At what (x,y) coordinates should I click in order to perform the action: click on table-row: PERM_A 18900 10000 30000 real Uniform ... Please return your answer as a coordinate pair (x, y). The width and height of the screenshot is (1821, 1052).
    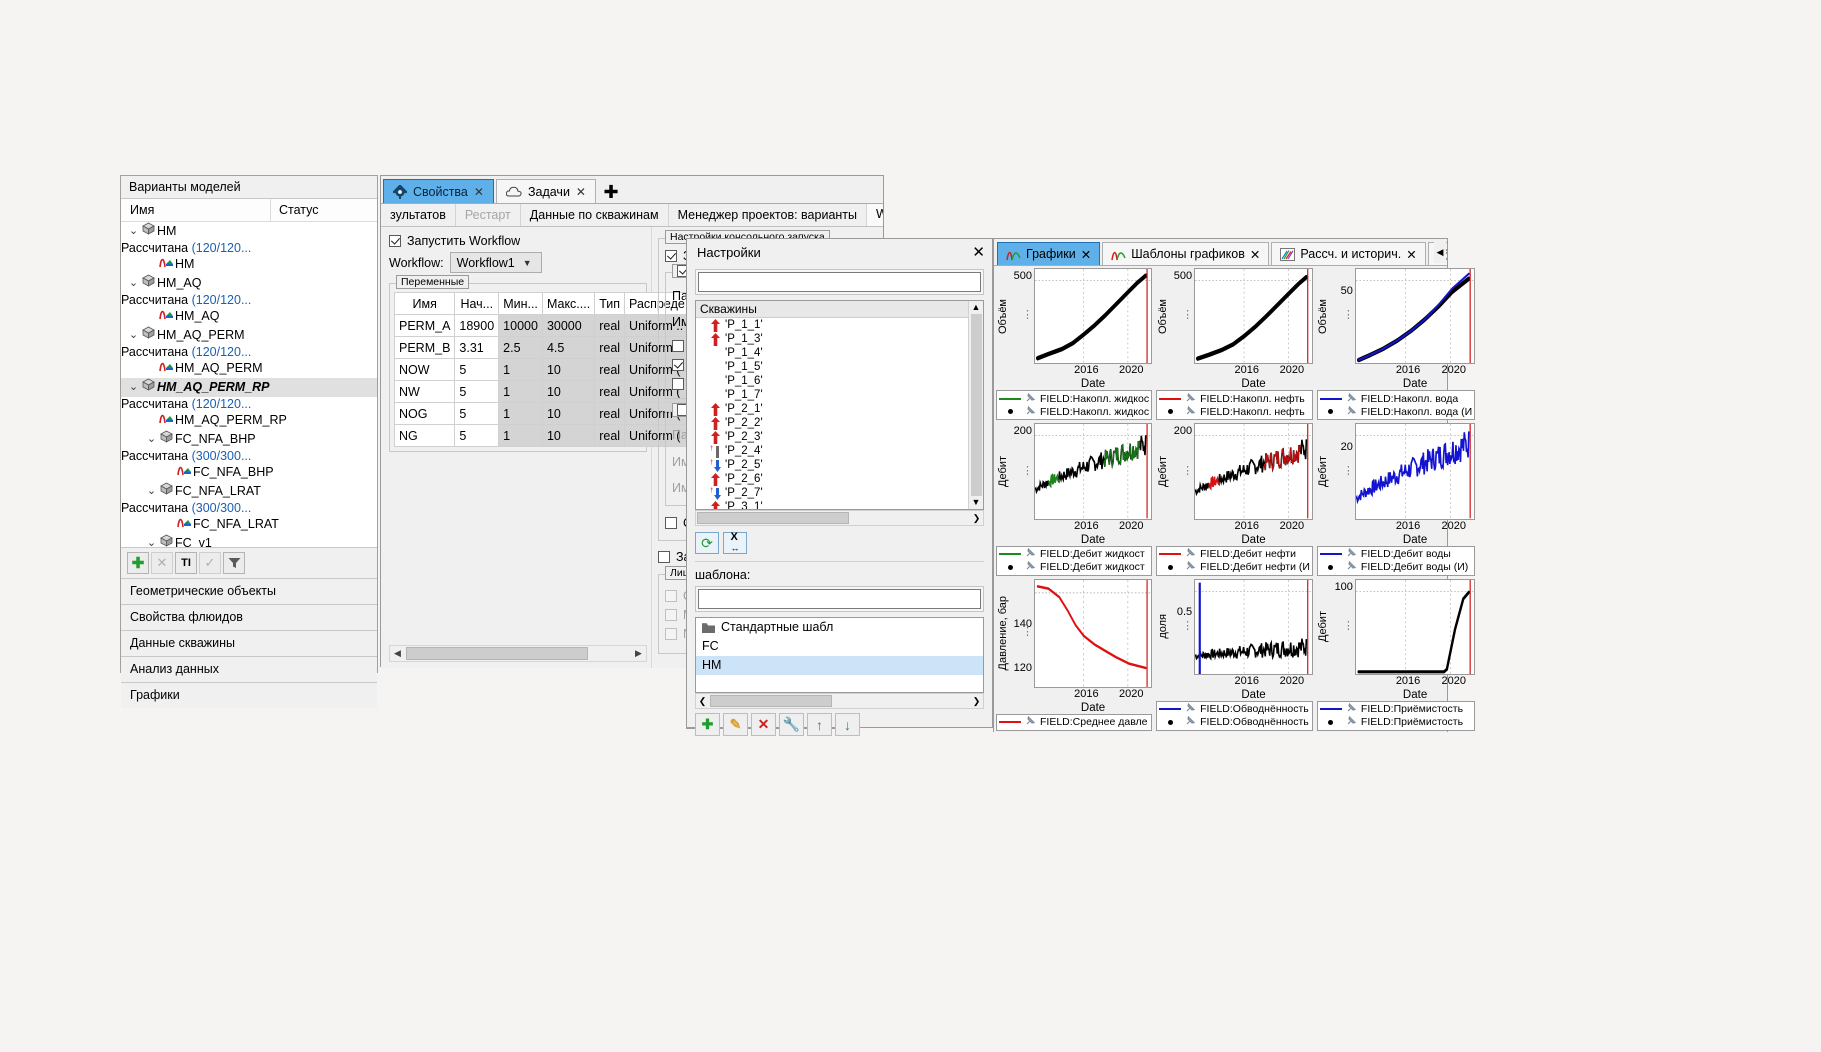
    Looking at the image, I should click on (541, 325).